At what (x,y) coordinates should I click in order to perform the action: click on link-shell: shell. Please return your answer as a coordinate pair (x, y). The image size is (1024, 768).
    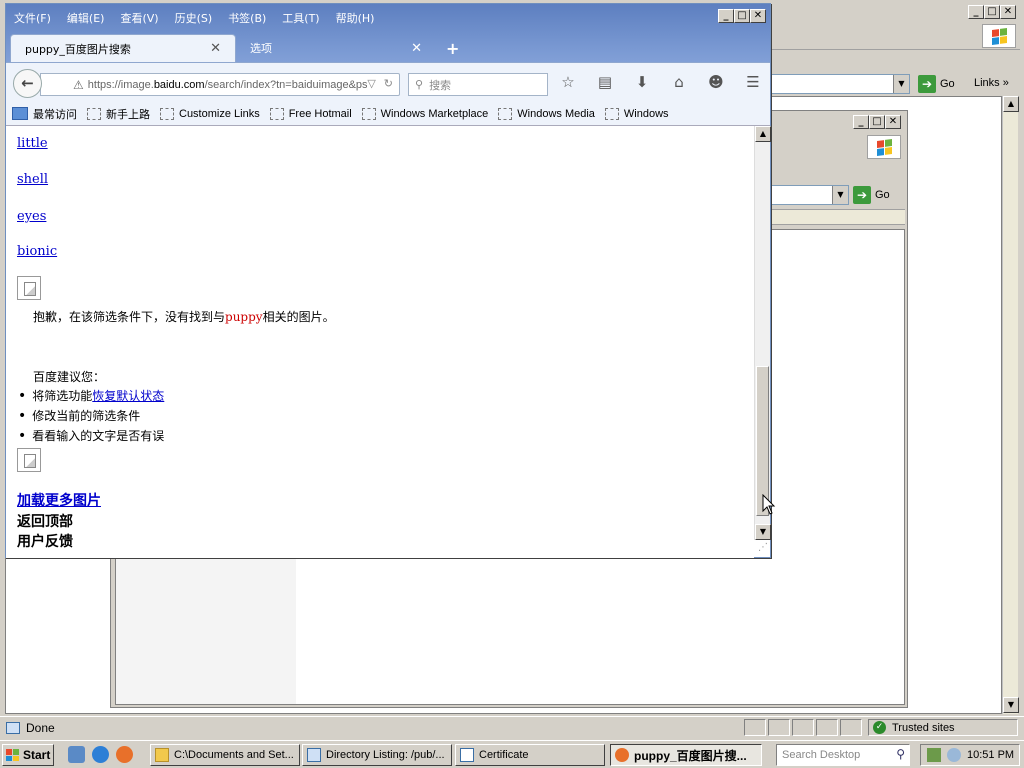
    Looking at the image, I should click on (32, 179).